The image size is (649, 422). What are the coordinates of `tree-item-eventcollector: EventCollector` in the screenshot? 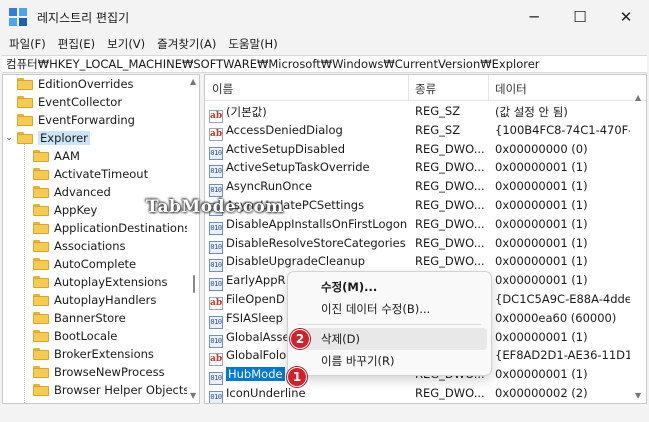 It's located at (69, 102).